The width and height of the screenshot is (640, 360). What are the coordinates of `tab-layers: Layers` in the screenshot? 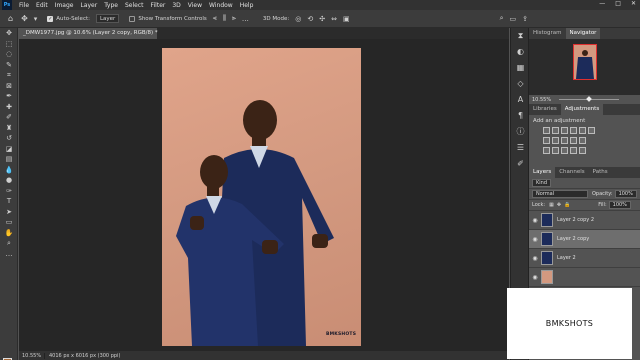 It's located at (542, 172).